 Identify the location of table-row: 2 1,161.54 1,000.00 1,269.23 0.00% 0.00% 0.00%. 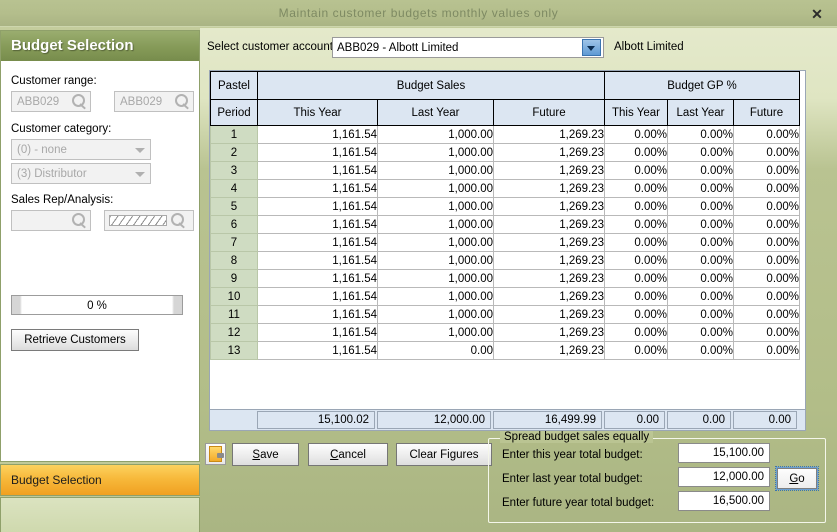
(505, 152).